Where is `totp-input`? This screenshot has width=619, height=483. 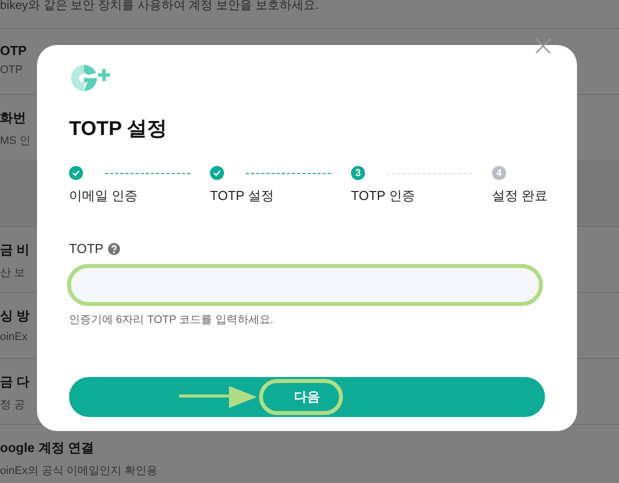
totp-input is located at coordinates (305, 285).